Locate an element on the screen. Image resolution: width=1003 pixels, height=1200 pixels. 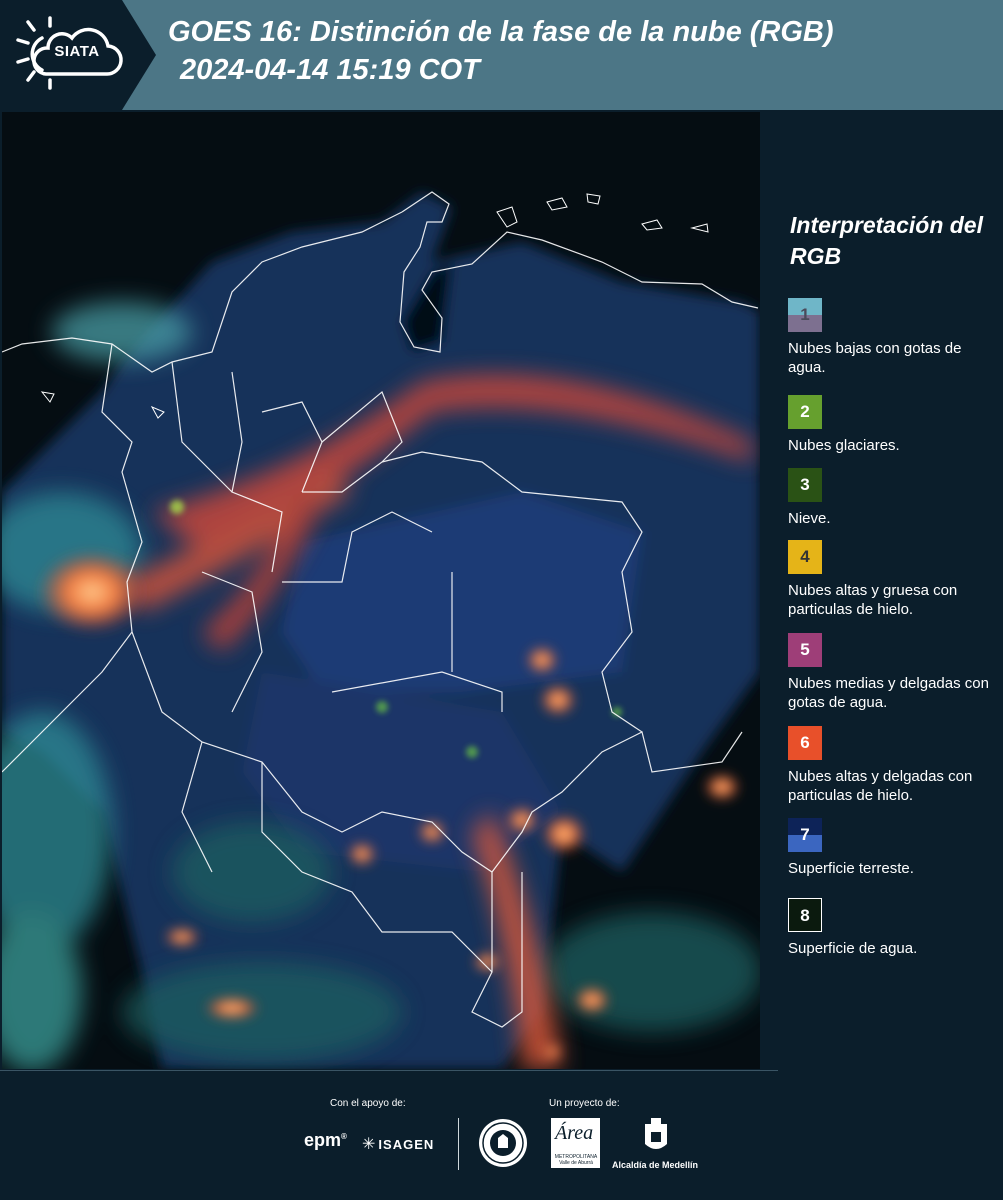
legend-number: 6 is located at coordinates (805, 742).